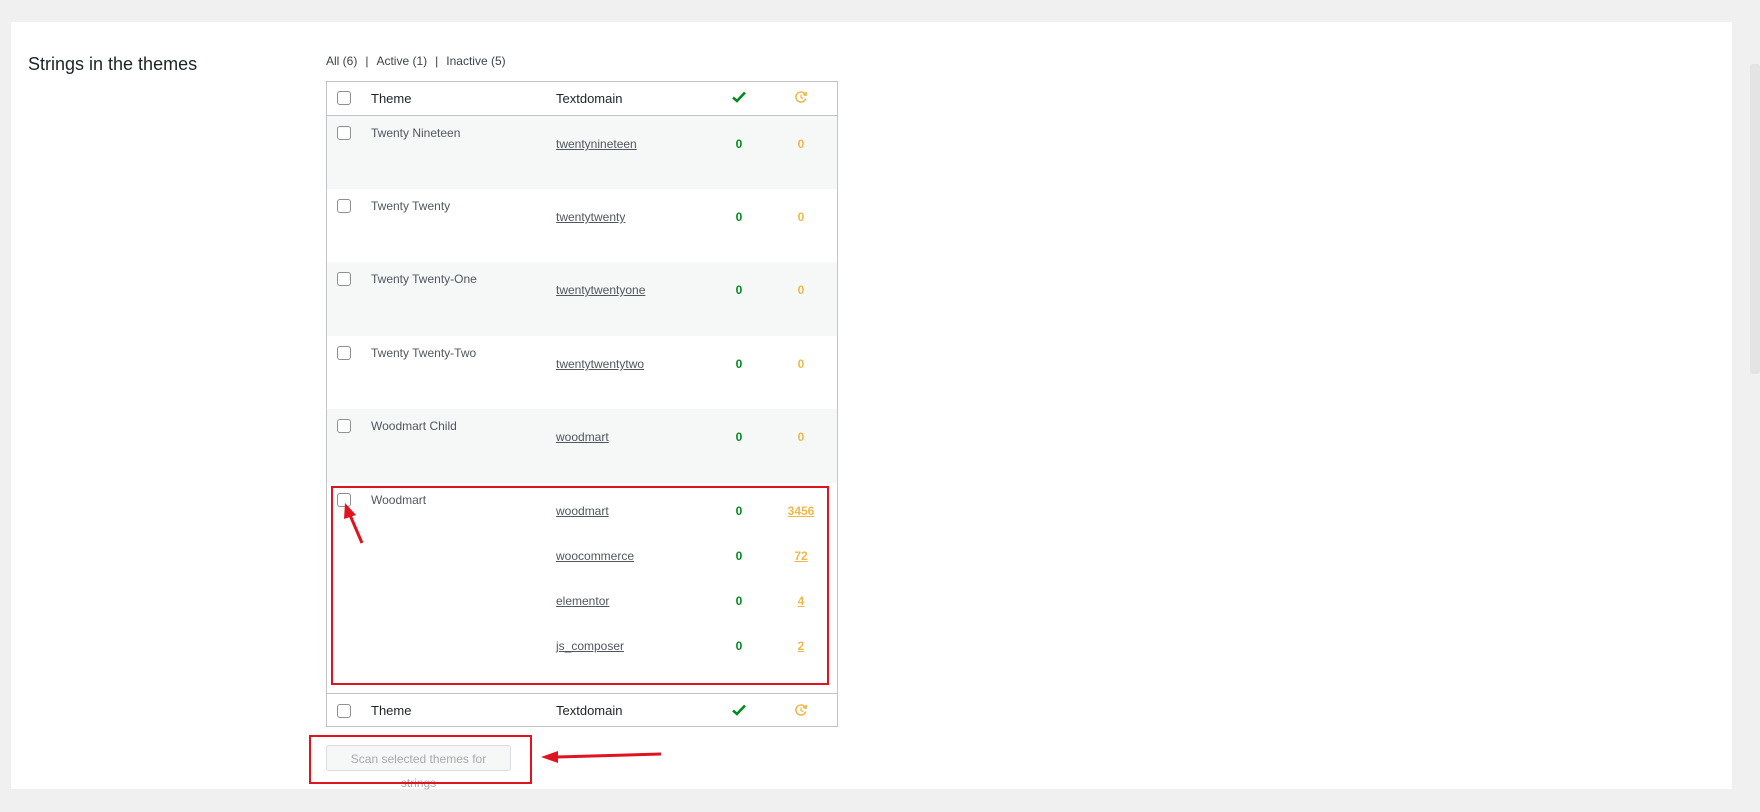 The height and width of the screenshot is (812, 1760). Describe the element at coordinates (503, 633) in the screenshot. I see `annotation-arrows` at that location.